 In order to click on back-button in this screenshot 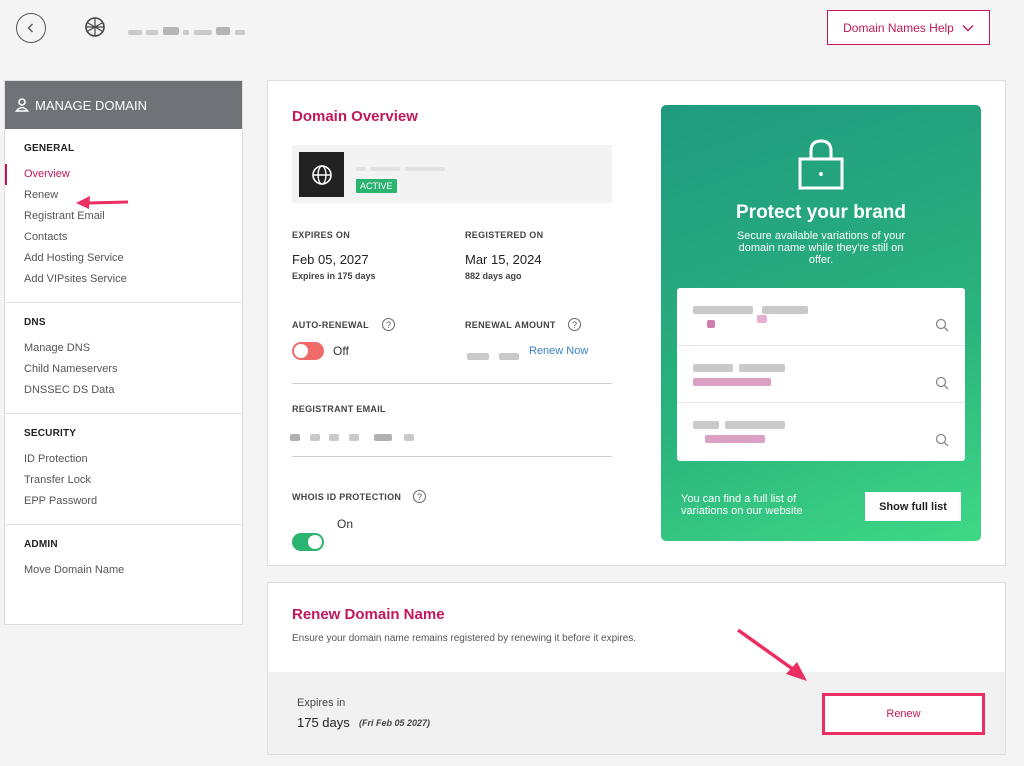, I will do `click(31, 28)`.